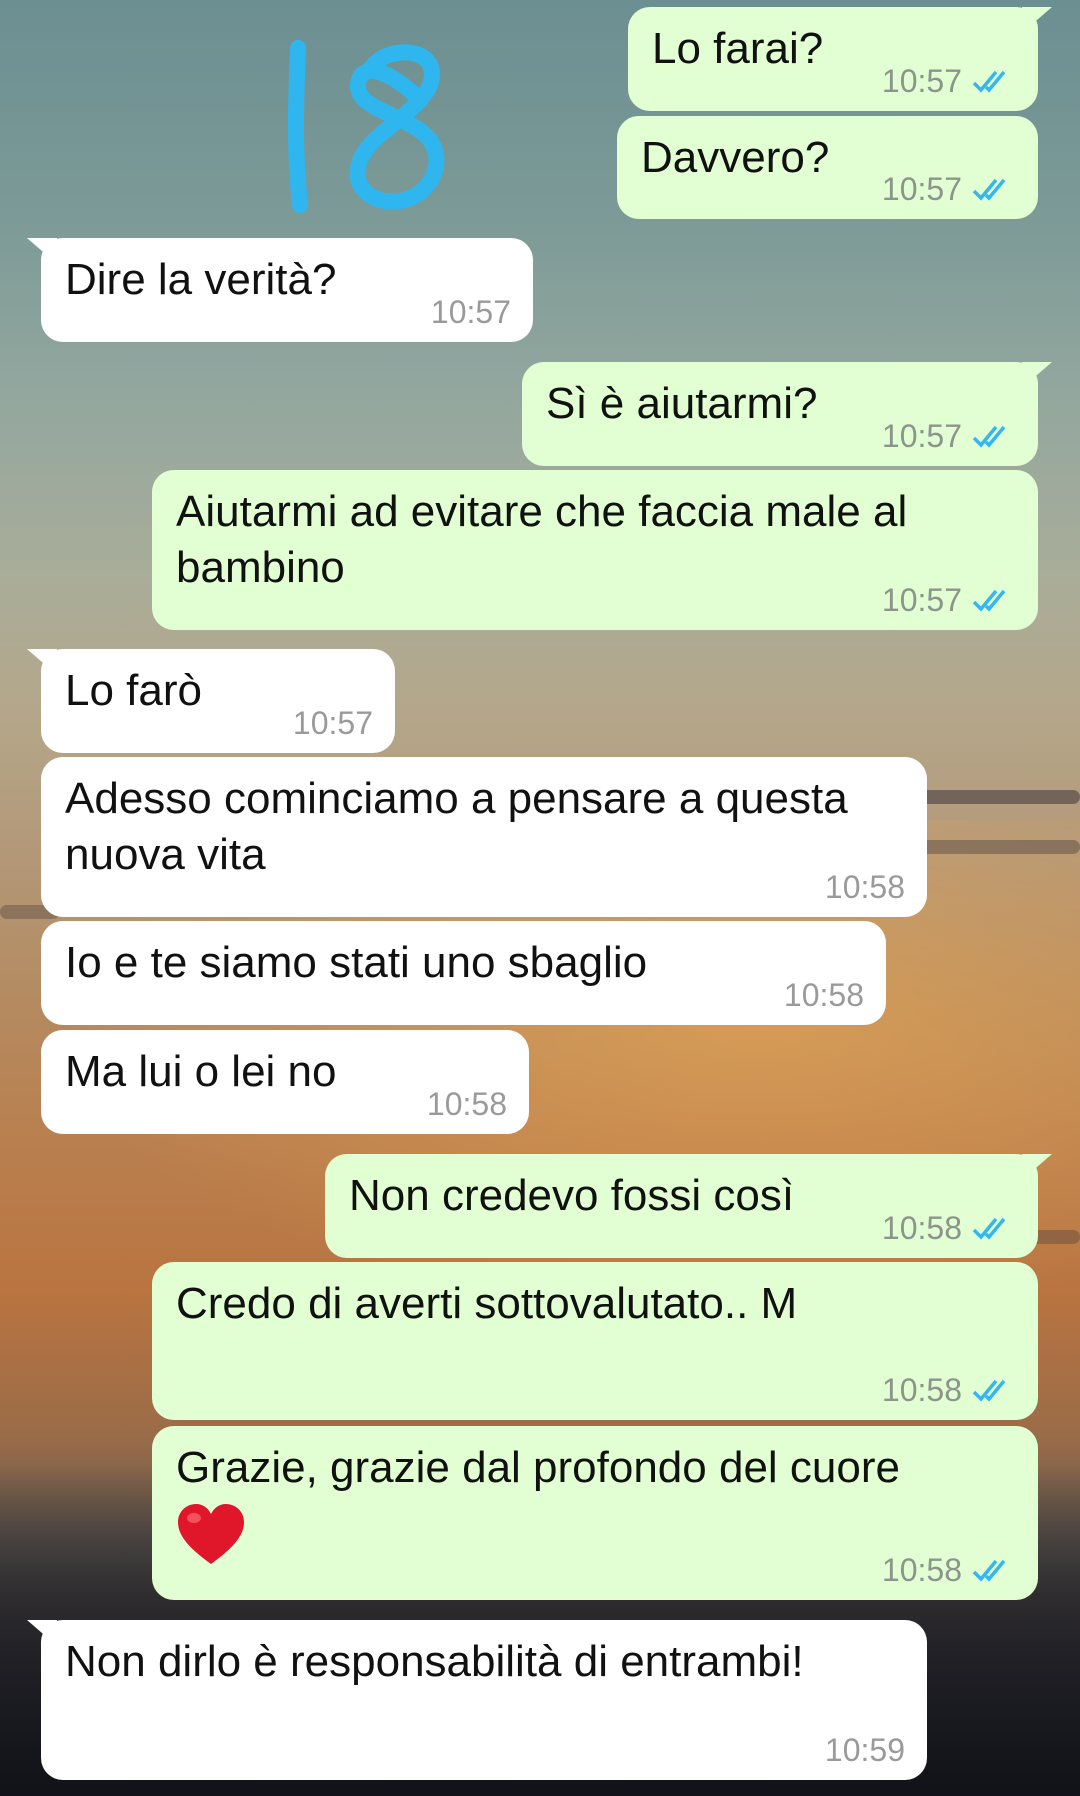 This screenshot has height=1796, width=1080. I want to click on incoming-message: Lo farò 10:57, so click(211, 701).